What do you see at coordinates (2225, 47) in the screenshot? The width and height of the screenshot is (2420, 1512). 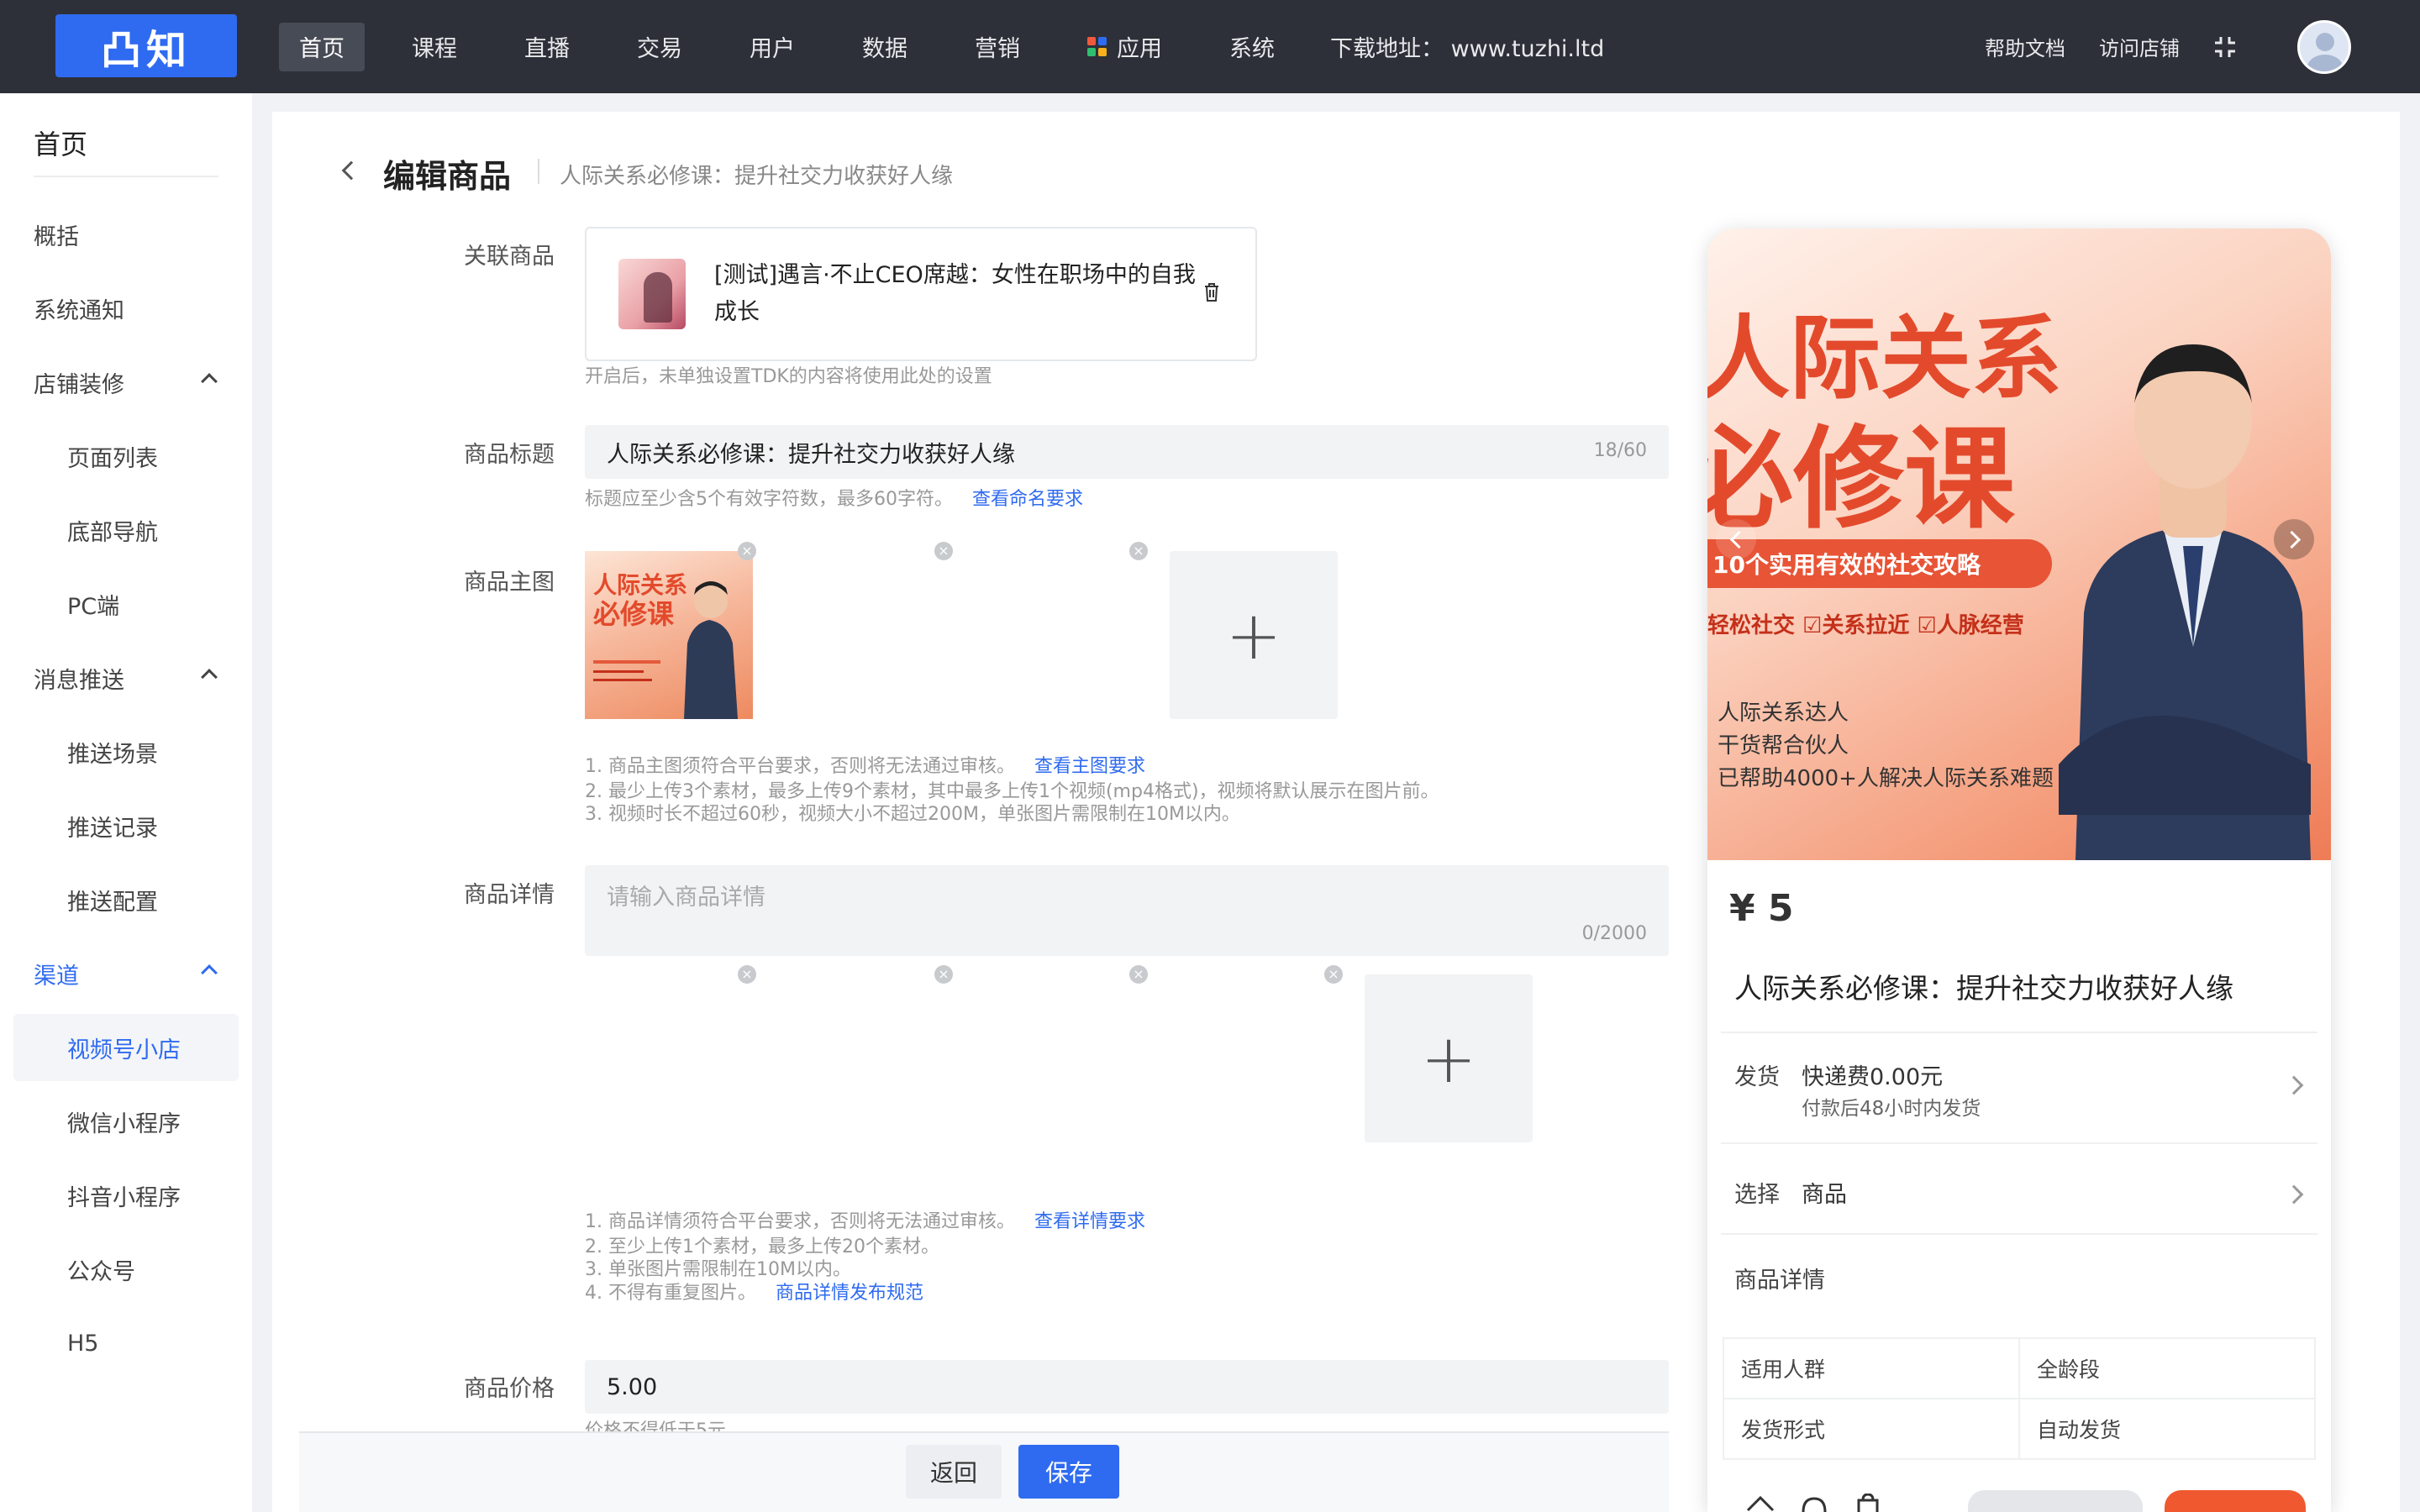 I see `fullscreen-icon` at bounding box center [2225, 47].